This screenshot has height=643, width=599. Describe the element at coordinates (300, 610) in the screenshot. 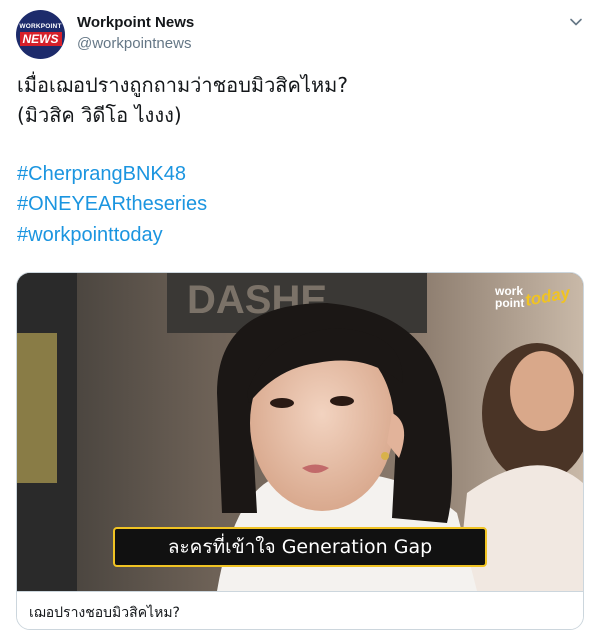

I see `card-footer: เฌอปรางชอบมิวสิคไหม?` at that location.